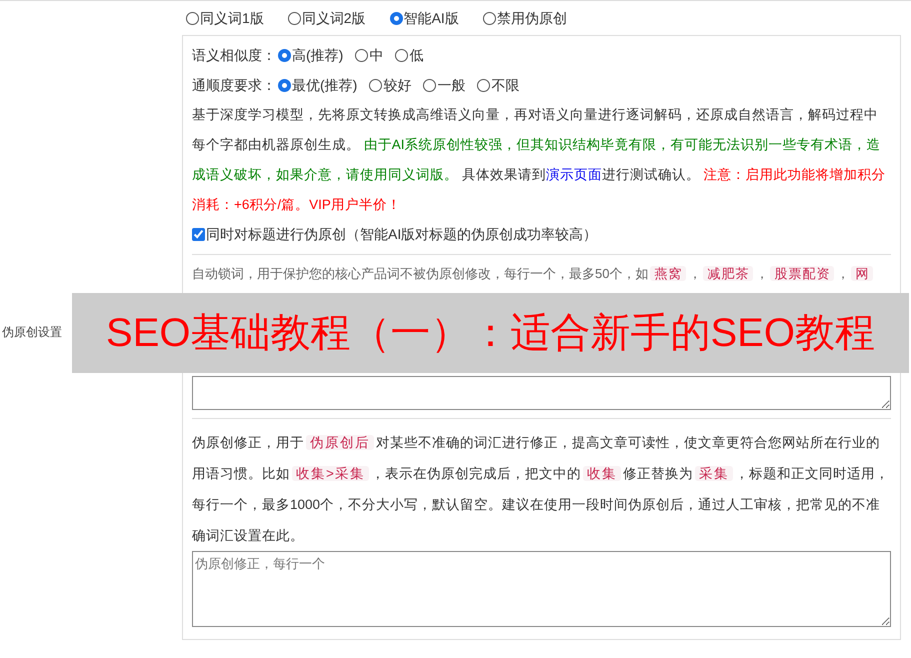 Image resolution: width=911 pixels, height=658 pixels. What do you see at coordinates (451, 85) in the screenshot?
I see `option: 一般` at bounding box center [451, 85].